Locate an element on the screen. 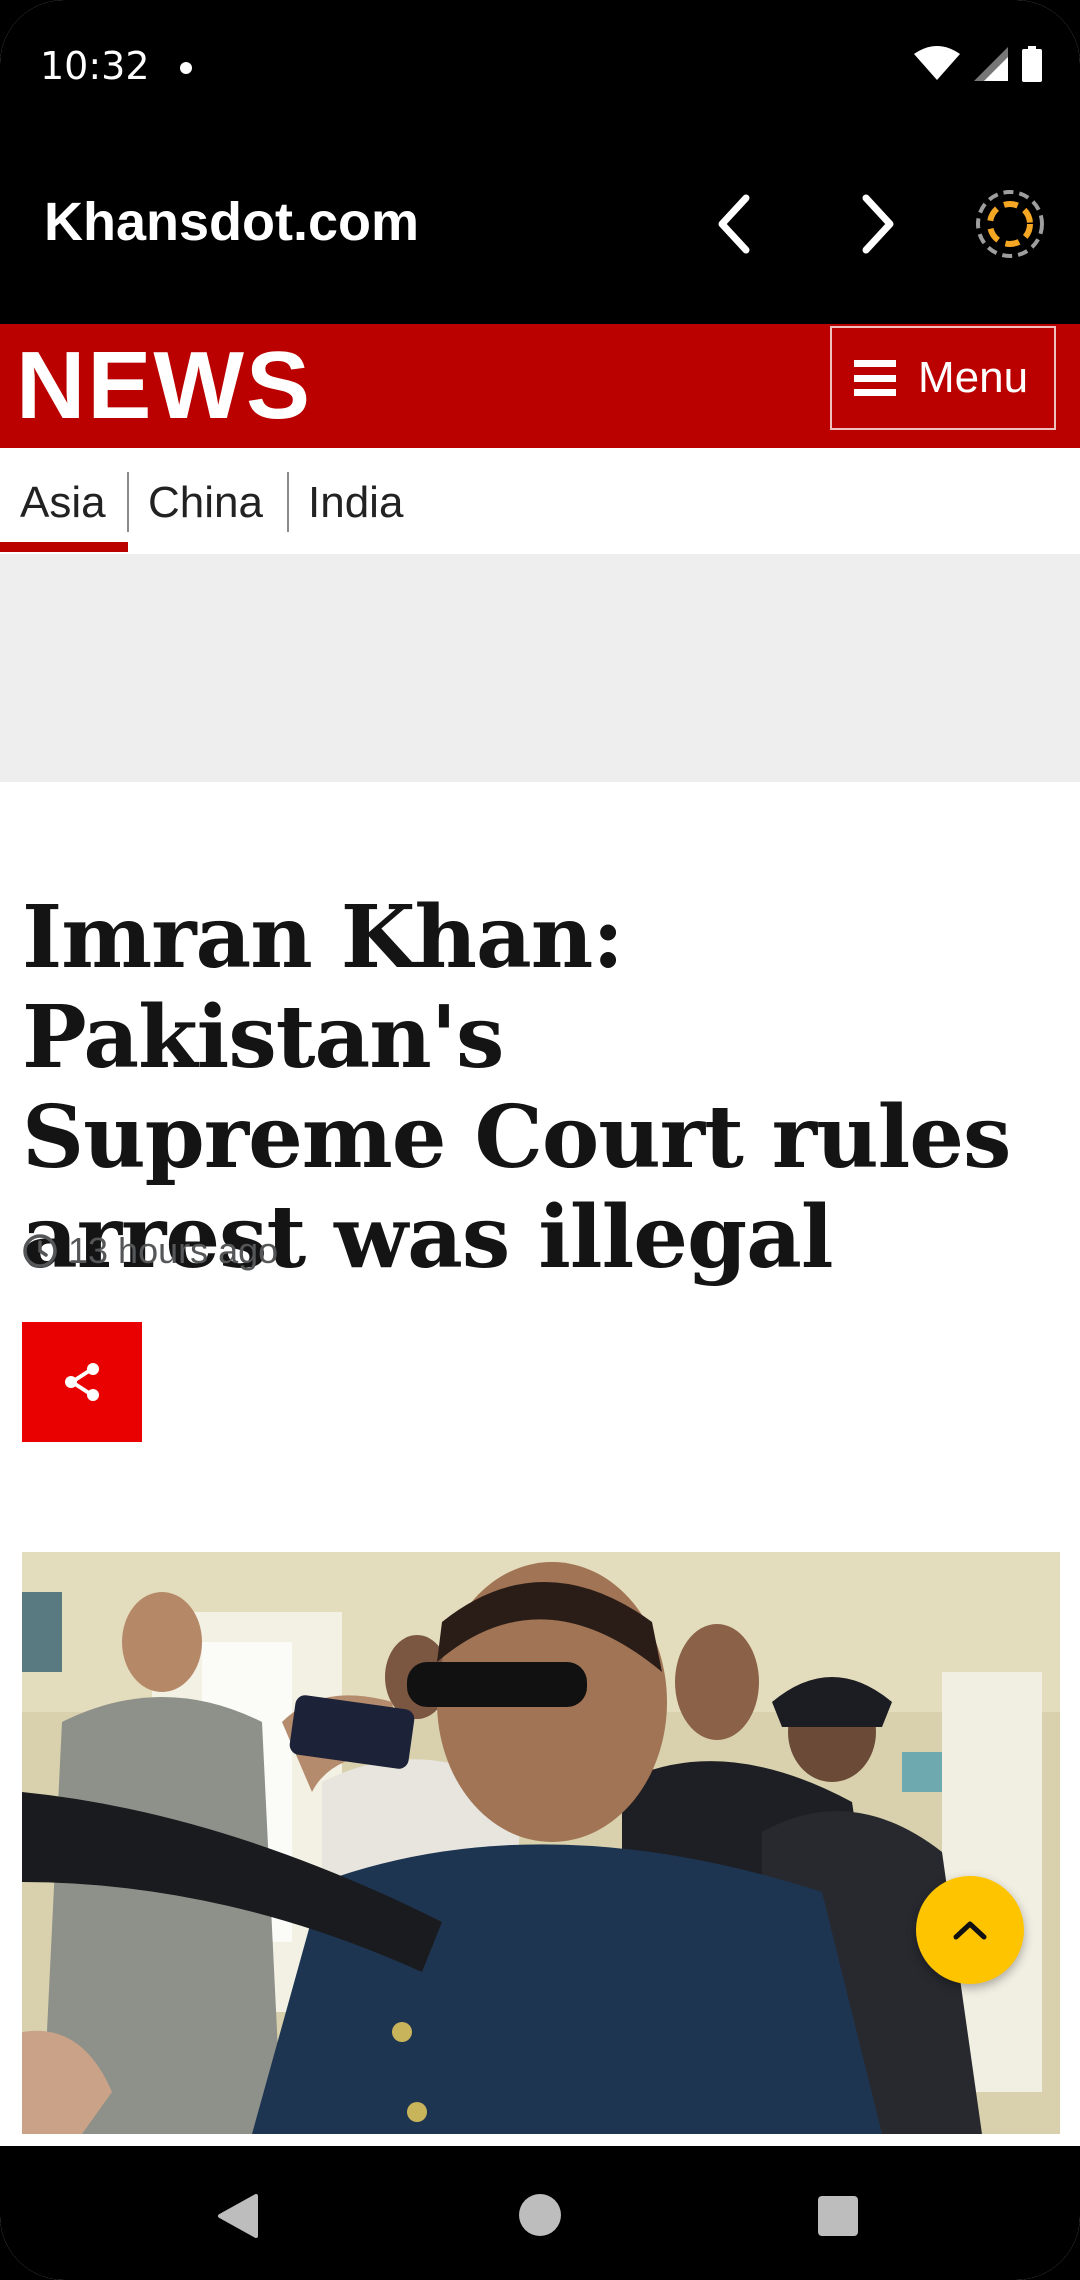 The image size is (1080, 2280). back-arrow-icon is located at coordinates (734, 224).